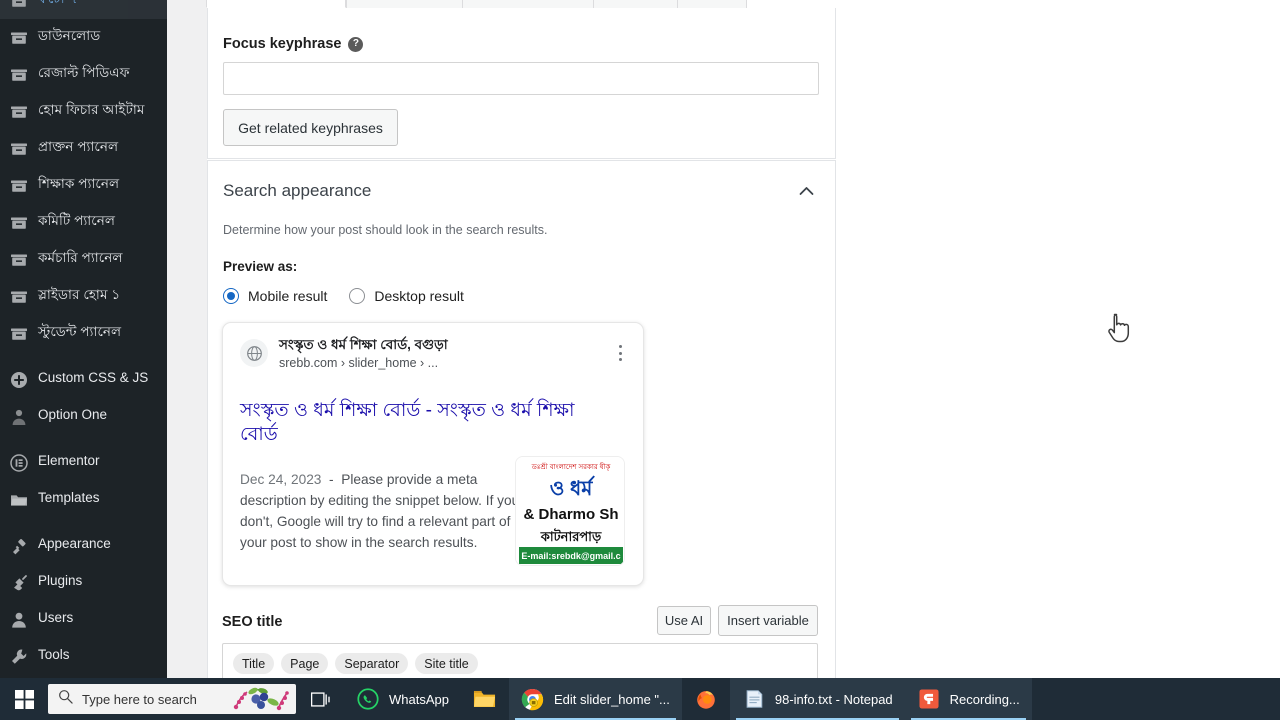 Image resolution: width=1280 pixels, height=720 pixels. What do you see at coordinates (310, 127) in the screenshot?
I see `get-related-keyphrases-button: Get related keyphrases` at bounding box center [310, 127].